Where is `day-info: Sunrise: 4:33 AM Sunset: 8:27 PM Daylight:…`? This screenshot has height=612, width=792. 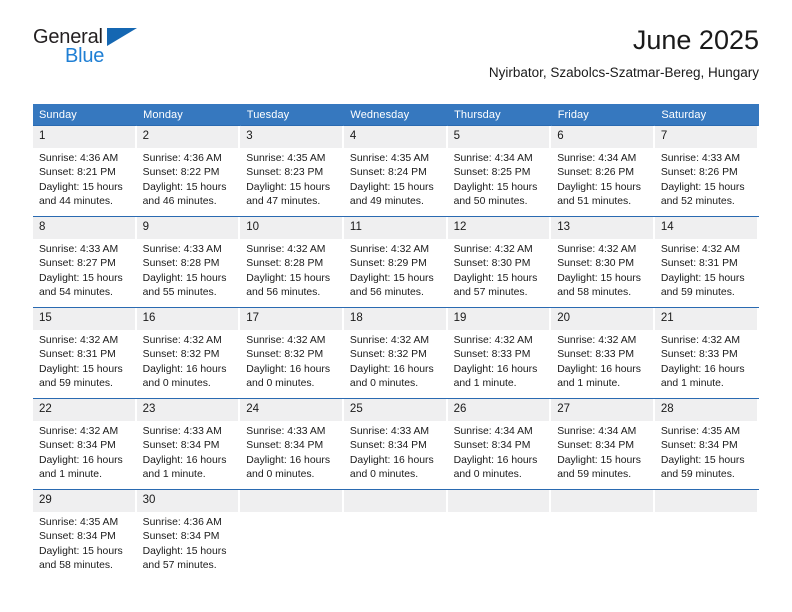
day-info: Sunrise: 4:33 AM Sunset: 8:27 PM Daylight:… is located at coordinates (85, 270).